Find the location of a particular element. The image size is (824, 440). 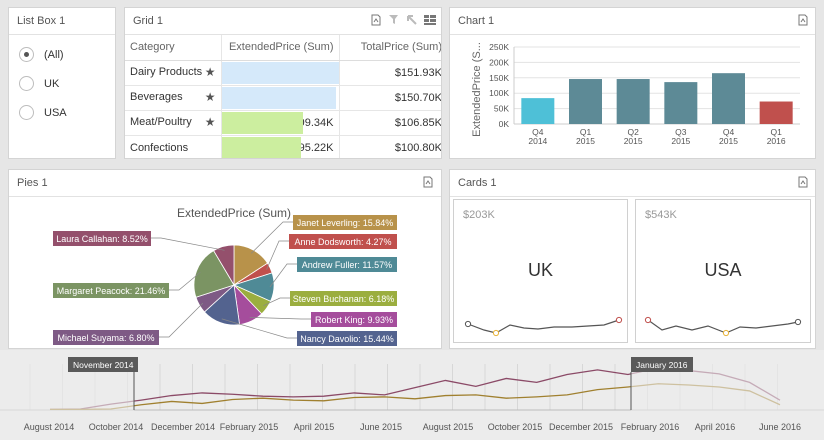

total-price-value: $150.70K is located at coordinates (418, 97).